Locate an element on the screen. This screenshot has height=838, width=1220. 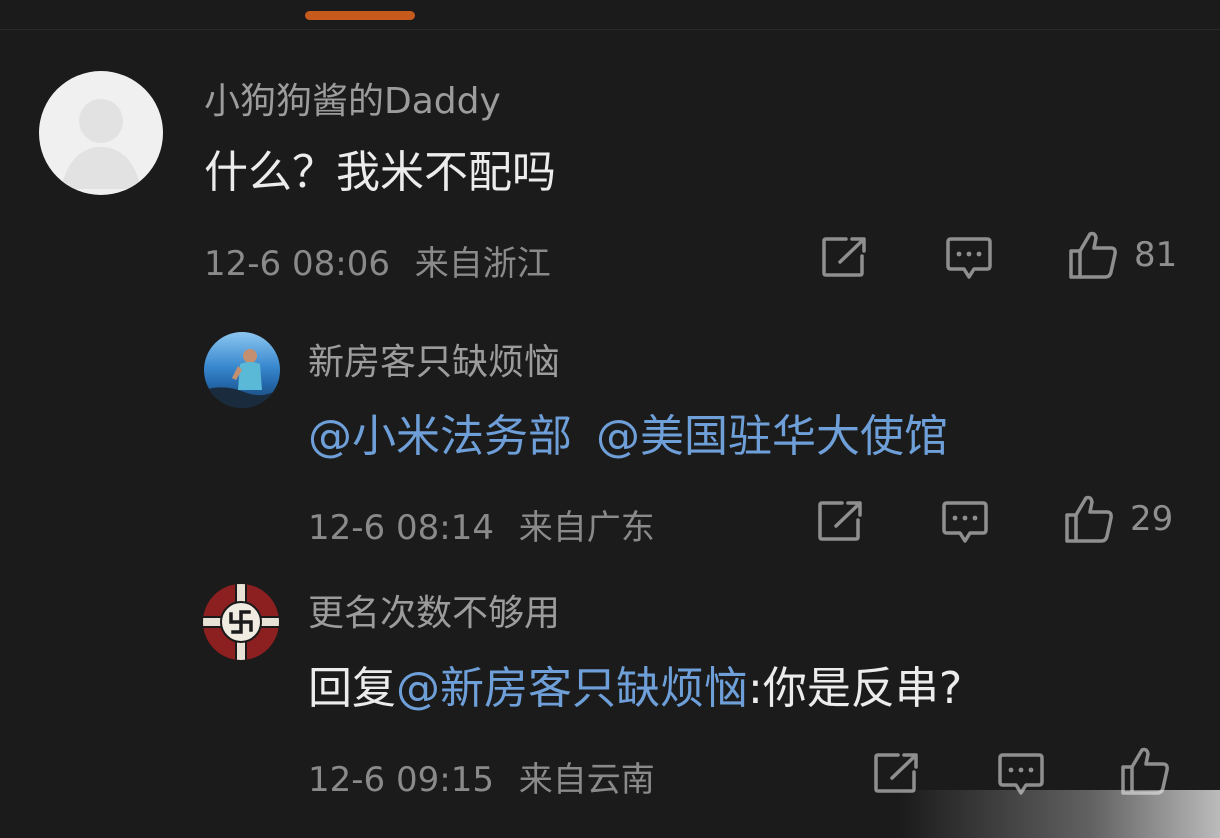
username: 更名次数不够用 is located at coordinates (434, 610).